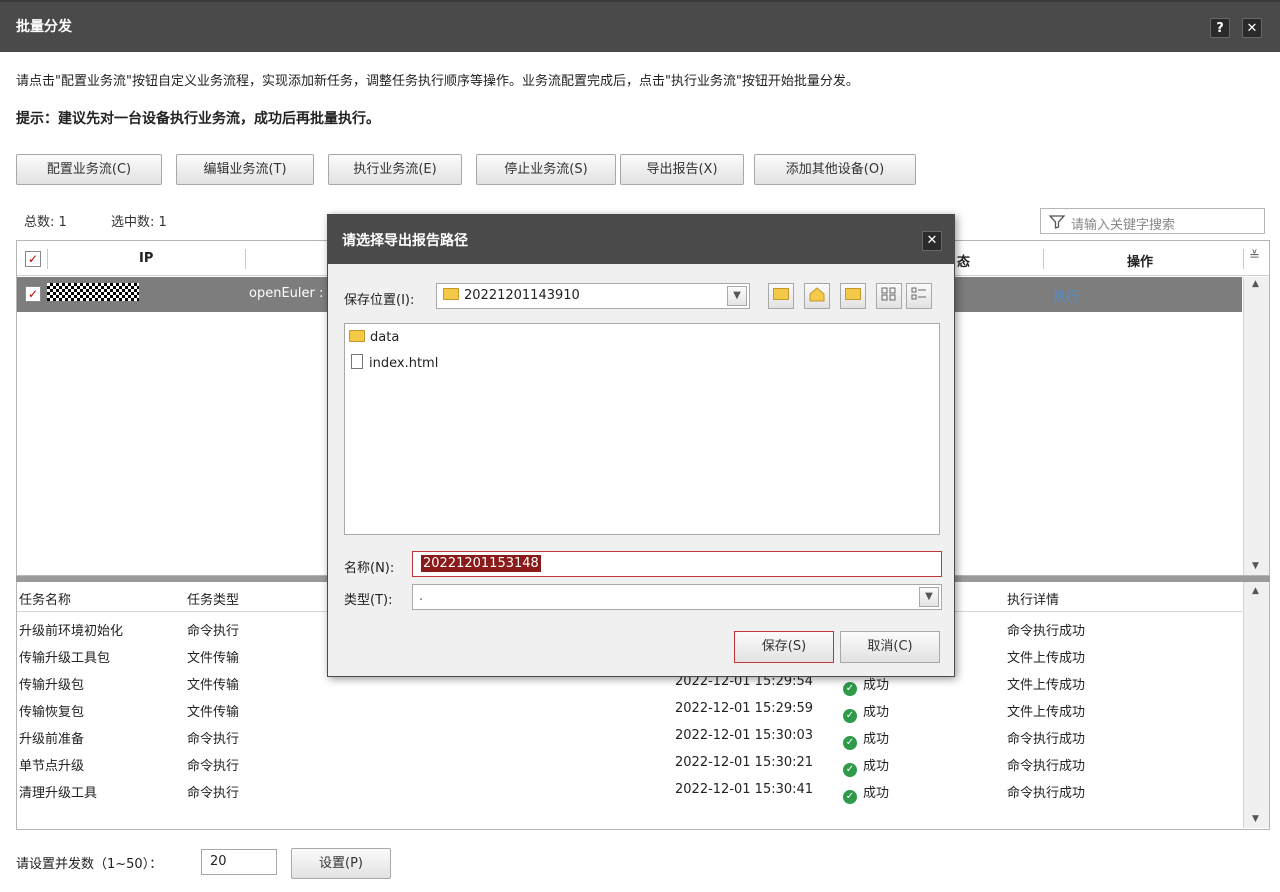 This screenshot has height=892, width=1280. What do you see at coordinates (1220, 28) in the screenshot?
I see `help-button: ?` at bounding box center [1220, 28].